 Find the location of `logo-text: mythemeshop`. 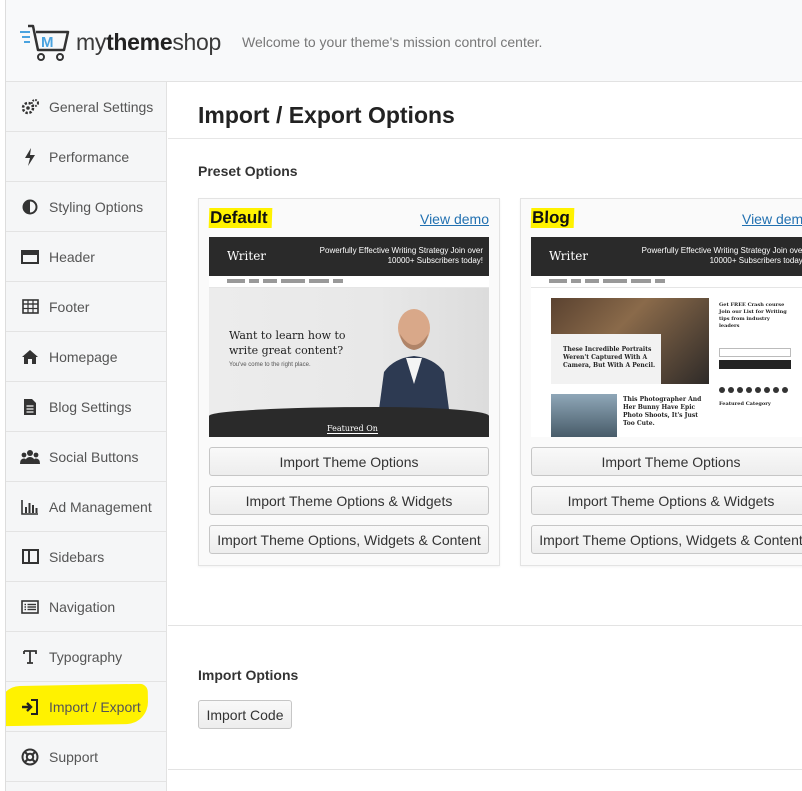

logo-text: mythemeshop is located at coordinates (148, 41).